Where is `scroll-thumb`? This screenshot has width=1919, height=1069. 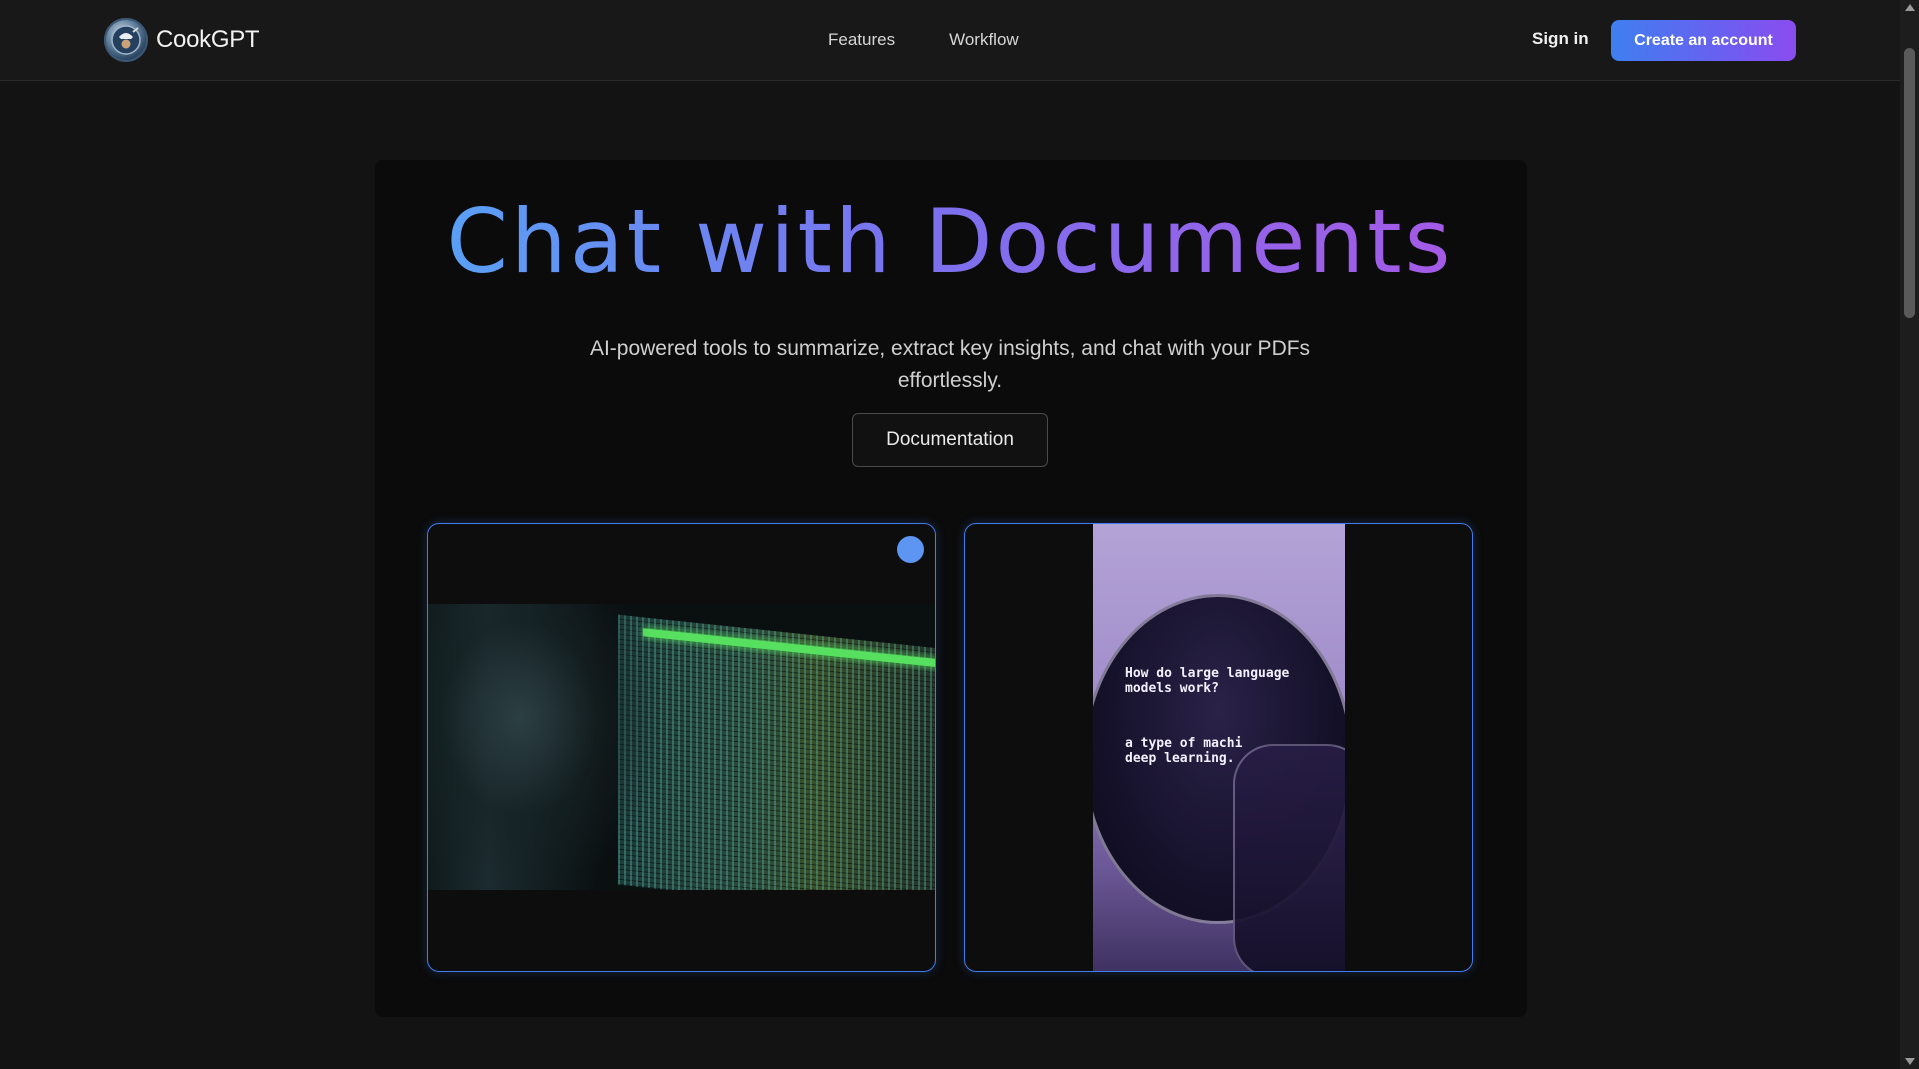
scroll-thumb is located at coordinates (1909, 183).